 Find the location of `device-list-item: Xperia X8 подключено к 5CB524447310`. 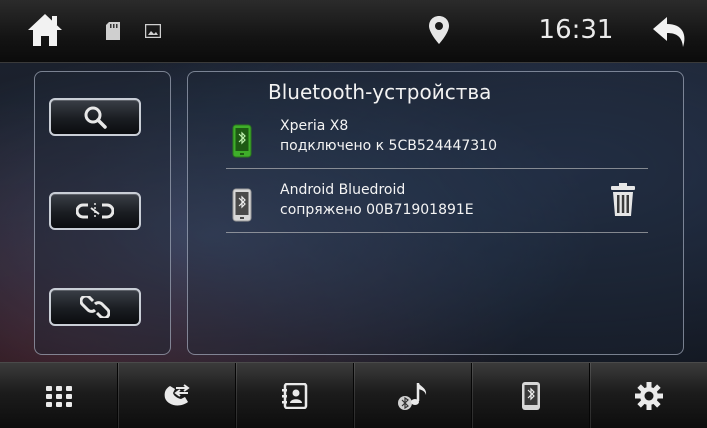

device-list-item: Xperia X8 подключено к 5CB524447310 is located at coordinates (437, 141).